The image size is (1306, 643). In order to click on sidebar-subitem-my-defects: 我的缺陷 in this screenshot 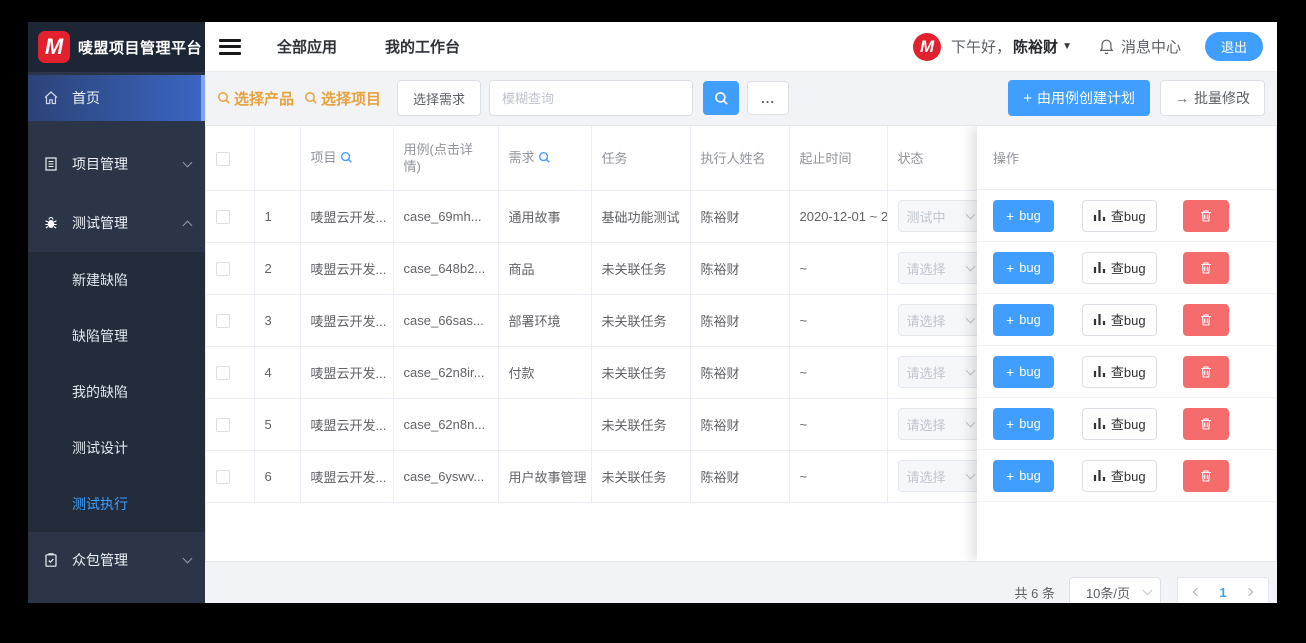, I will do `click(116, 392)`.